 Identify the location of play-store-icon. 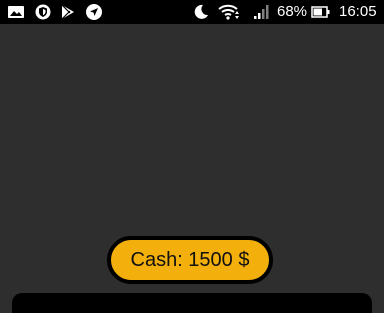
(67, 12).